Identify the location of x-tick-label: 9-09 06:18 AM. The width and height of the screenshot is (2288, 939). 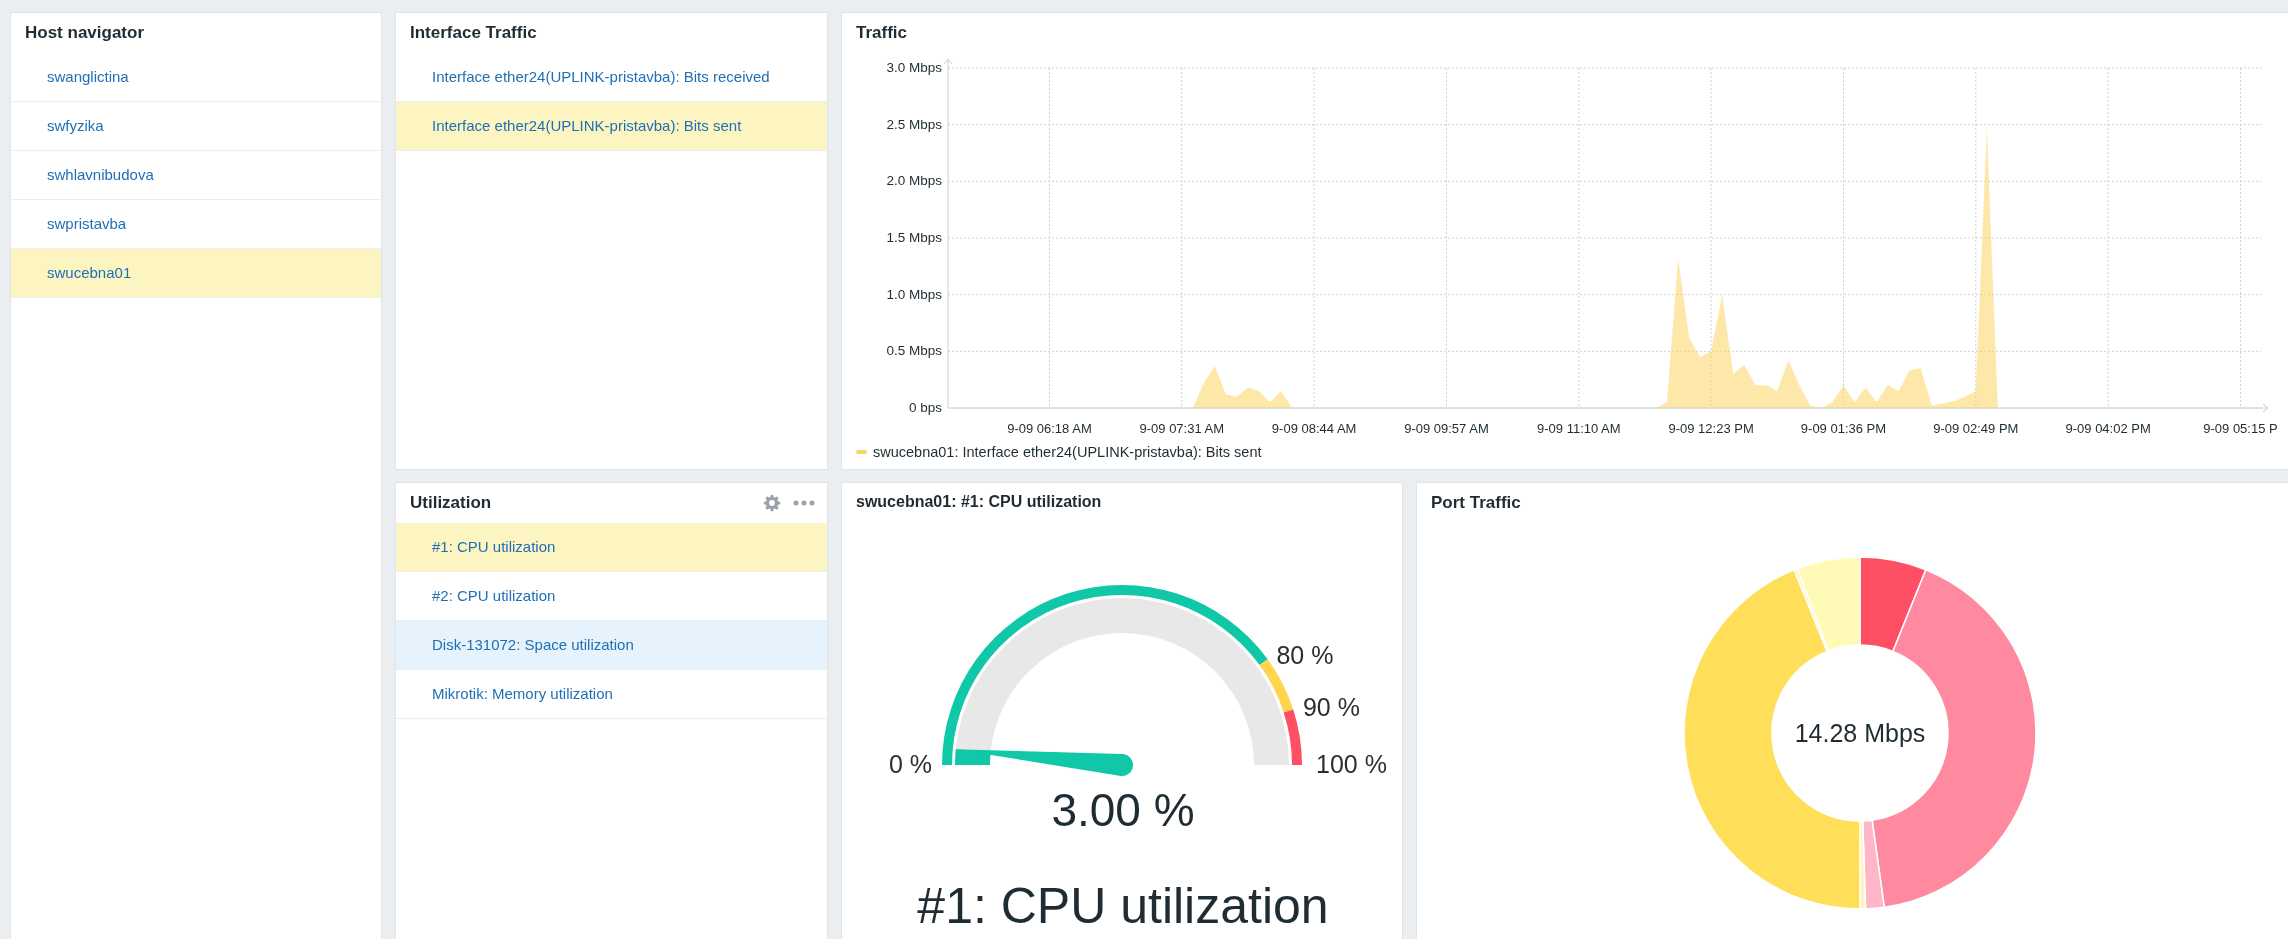
(1049, 428).